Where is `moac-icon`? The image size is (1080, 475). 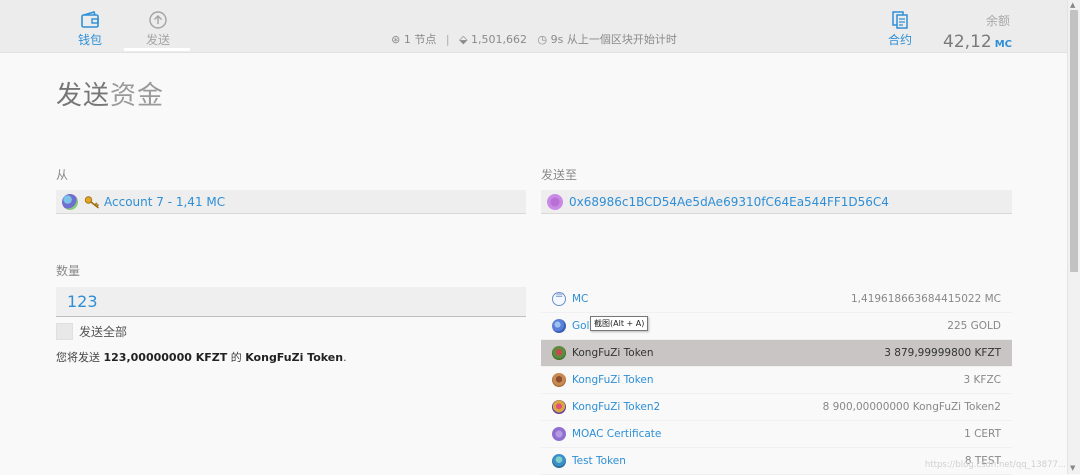
moac-icon is located at coordinates (559, 298).